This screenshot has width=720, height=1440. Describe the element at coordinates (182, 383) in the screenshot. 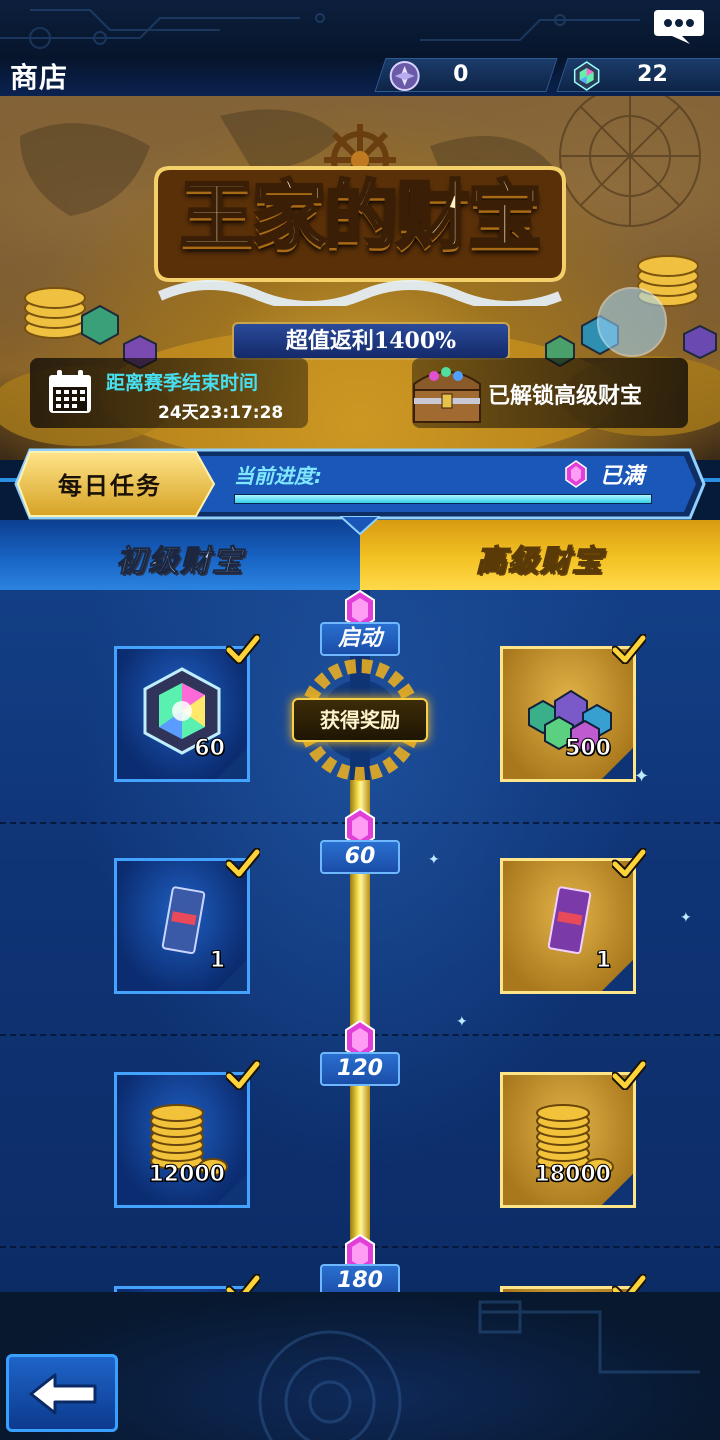

I see `season-end-label: 距离赛季结束时间` at that location.